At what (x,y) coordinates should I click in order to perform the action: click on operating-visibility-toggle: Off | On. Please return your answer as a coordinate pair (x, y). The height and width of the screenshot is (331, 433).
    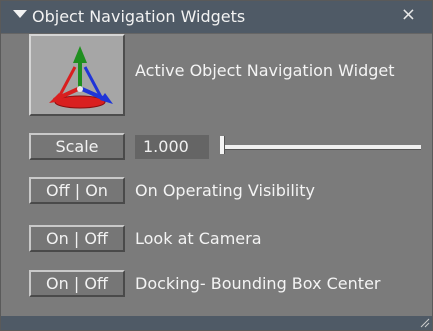
    Looking at the image, I should click on (77, 190).